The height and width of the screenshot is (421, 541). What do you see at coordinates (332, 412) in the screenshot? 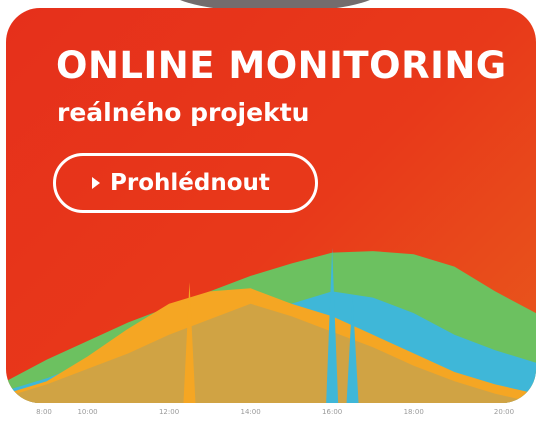
I see `x-tick-label: 16:00` at bounding box center [332, 412].